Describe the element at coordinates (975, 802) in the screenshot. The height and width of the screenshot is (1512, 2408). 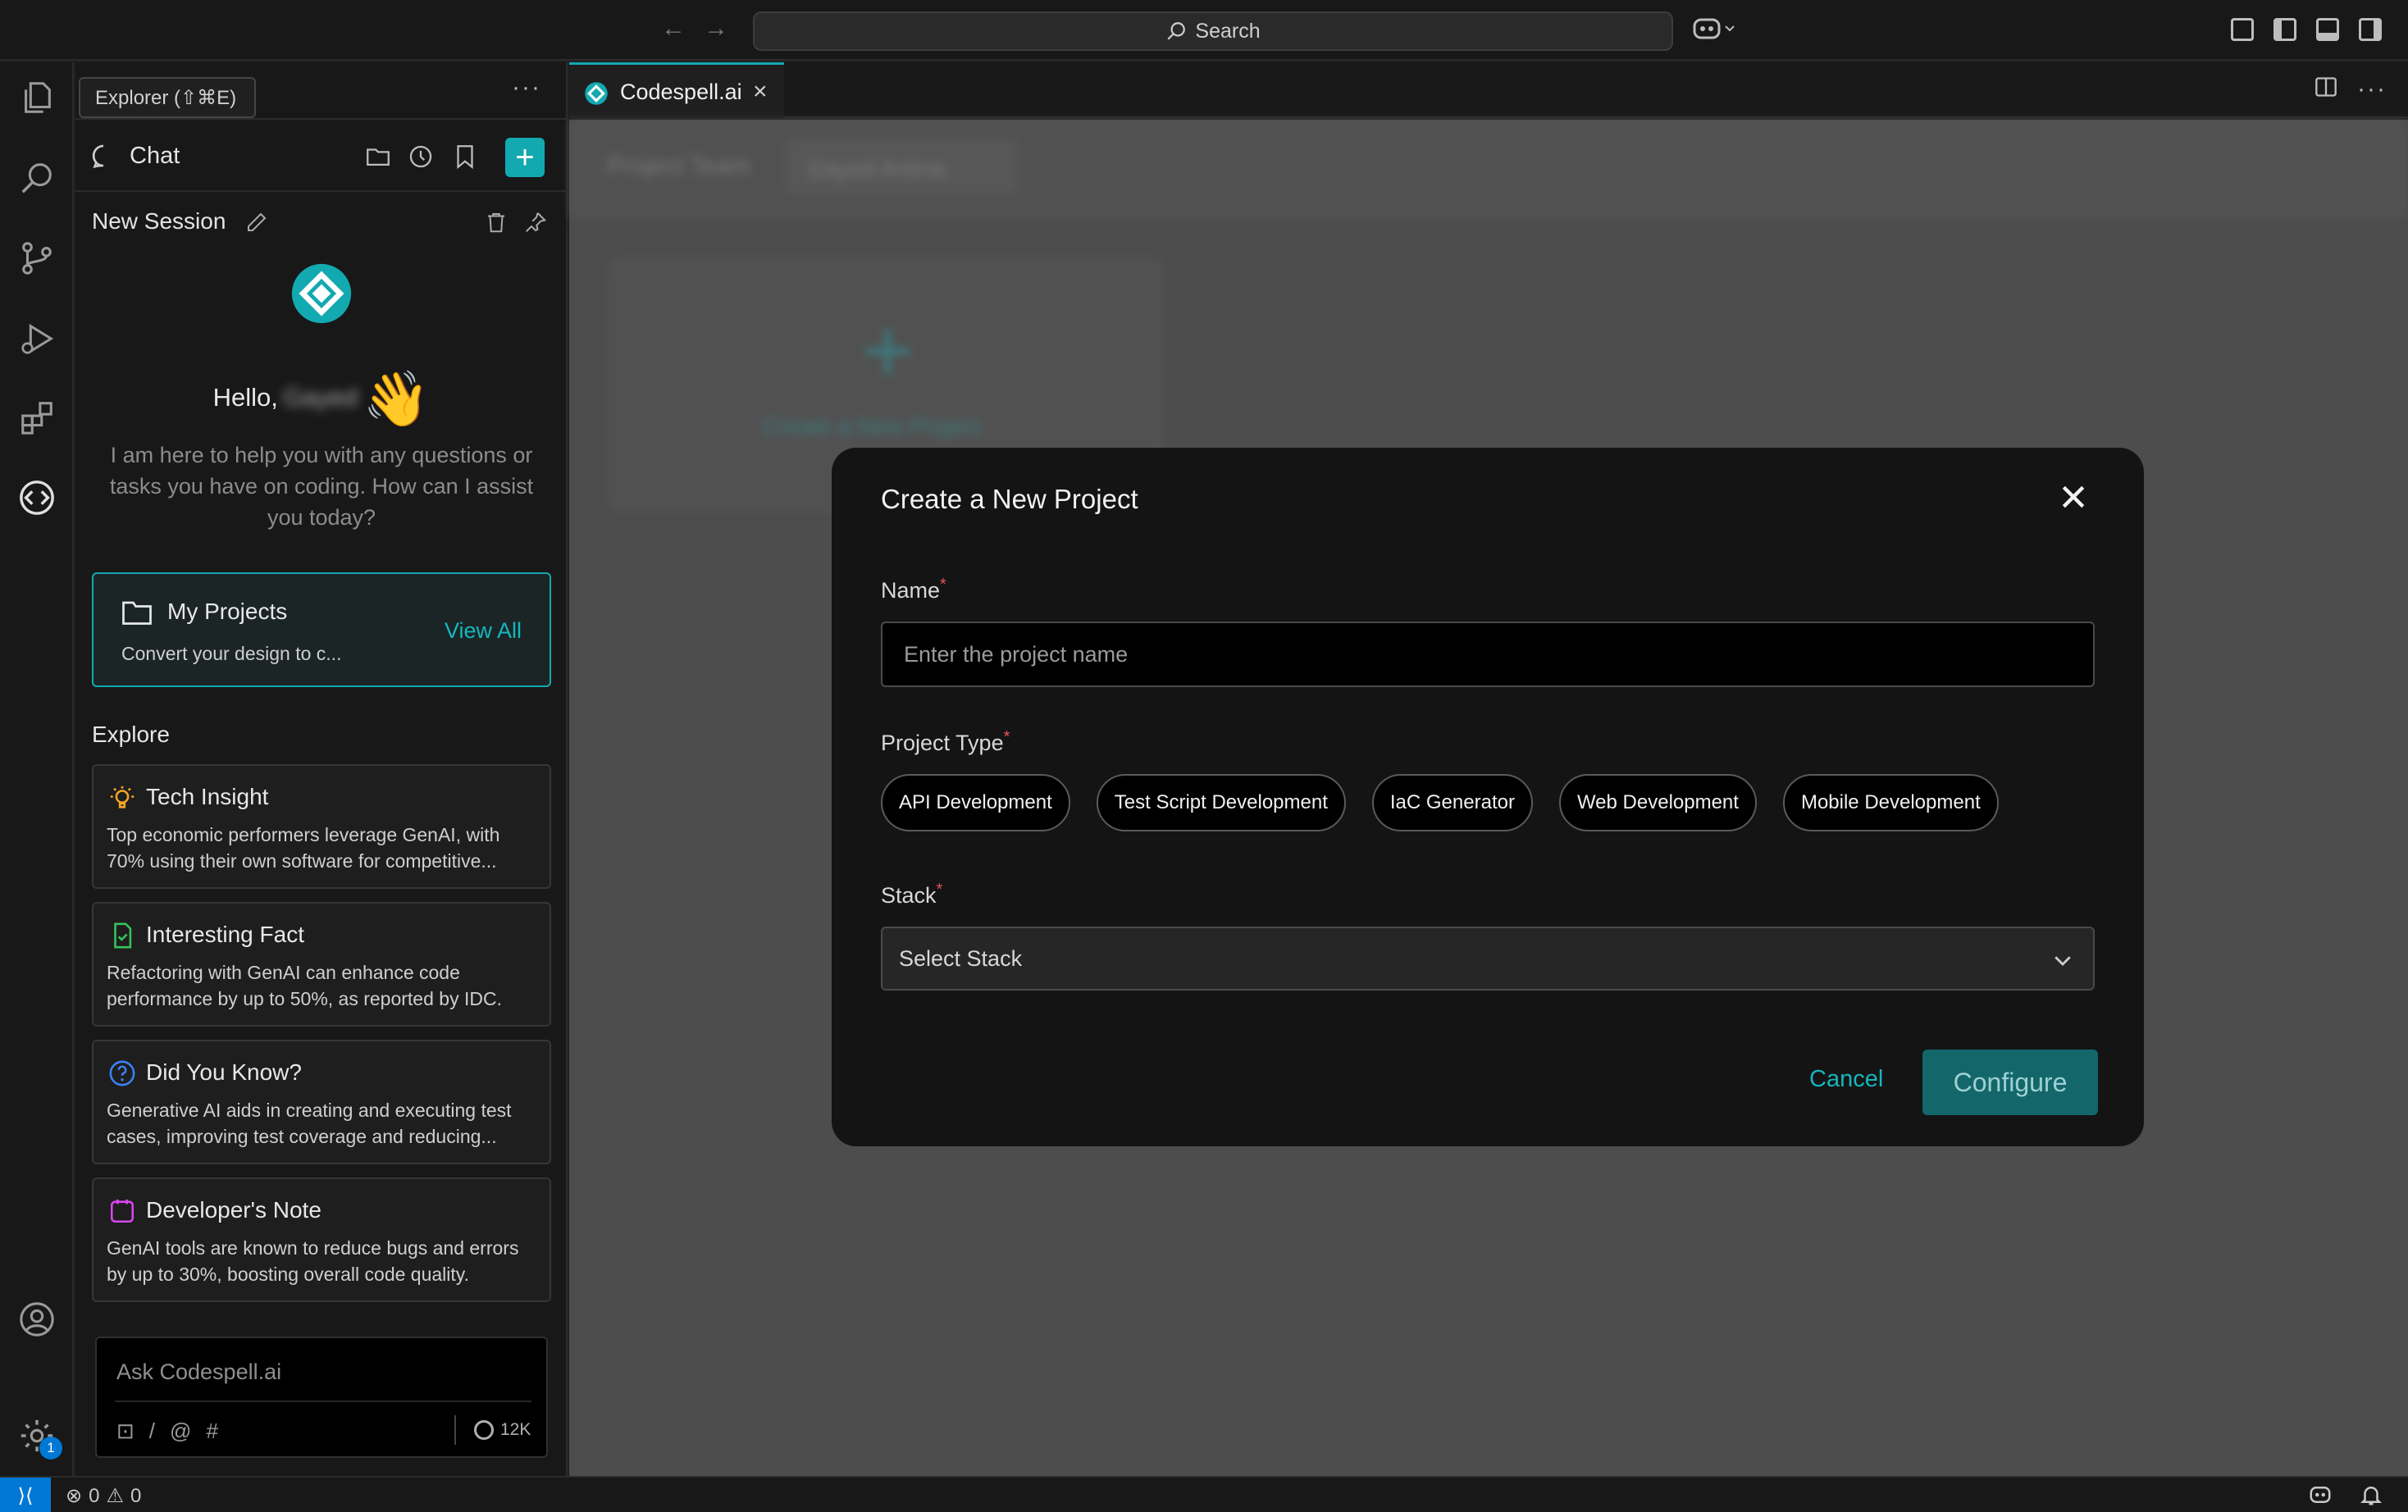
I see `chip-api-development: API Development` at that location.